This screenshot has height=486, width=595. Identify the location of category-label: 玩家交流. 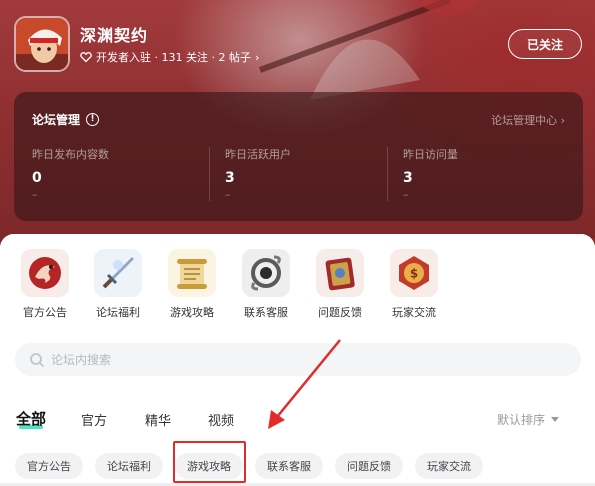
(414, 312).